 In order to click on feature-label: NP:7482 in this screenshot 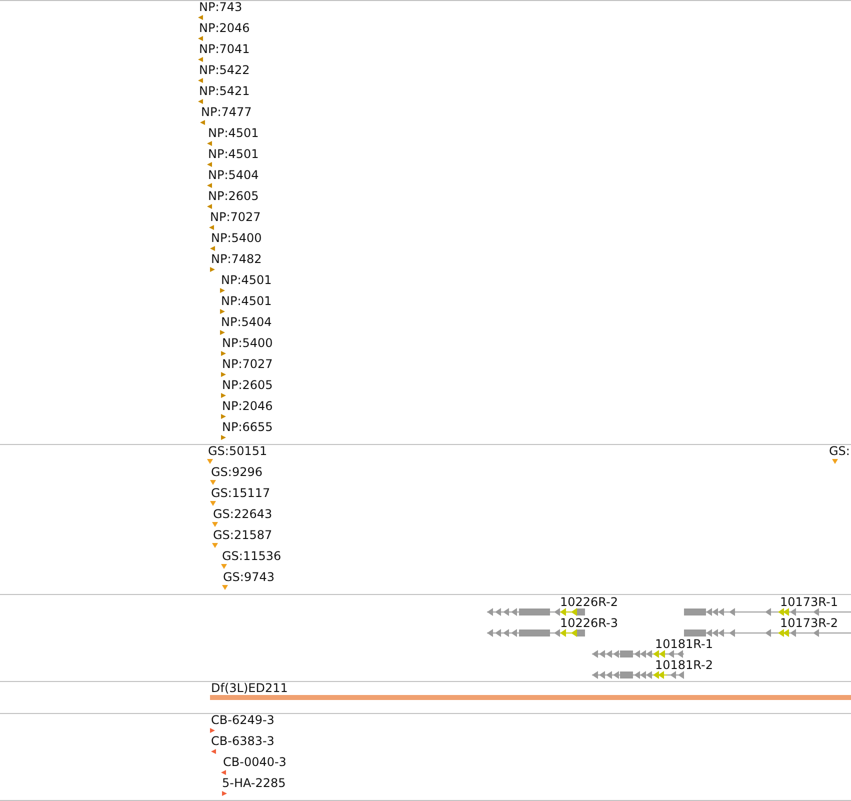, I will do `click(236, 259)`.